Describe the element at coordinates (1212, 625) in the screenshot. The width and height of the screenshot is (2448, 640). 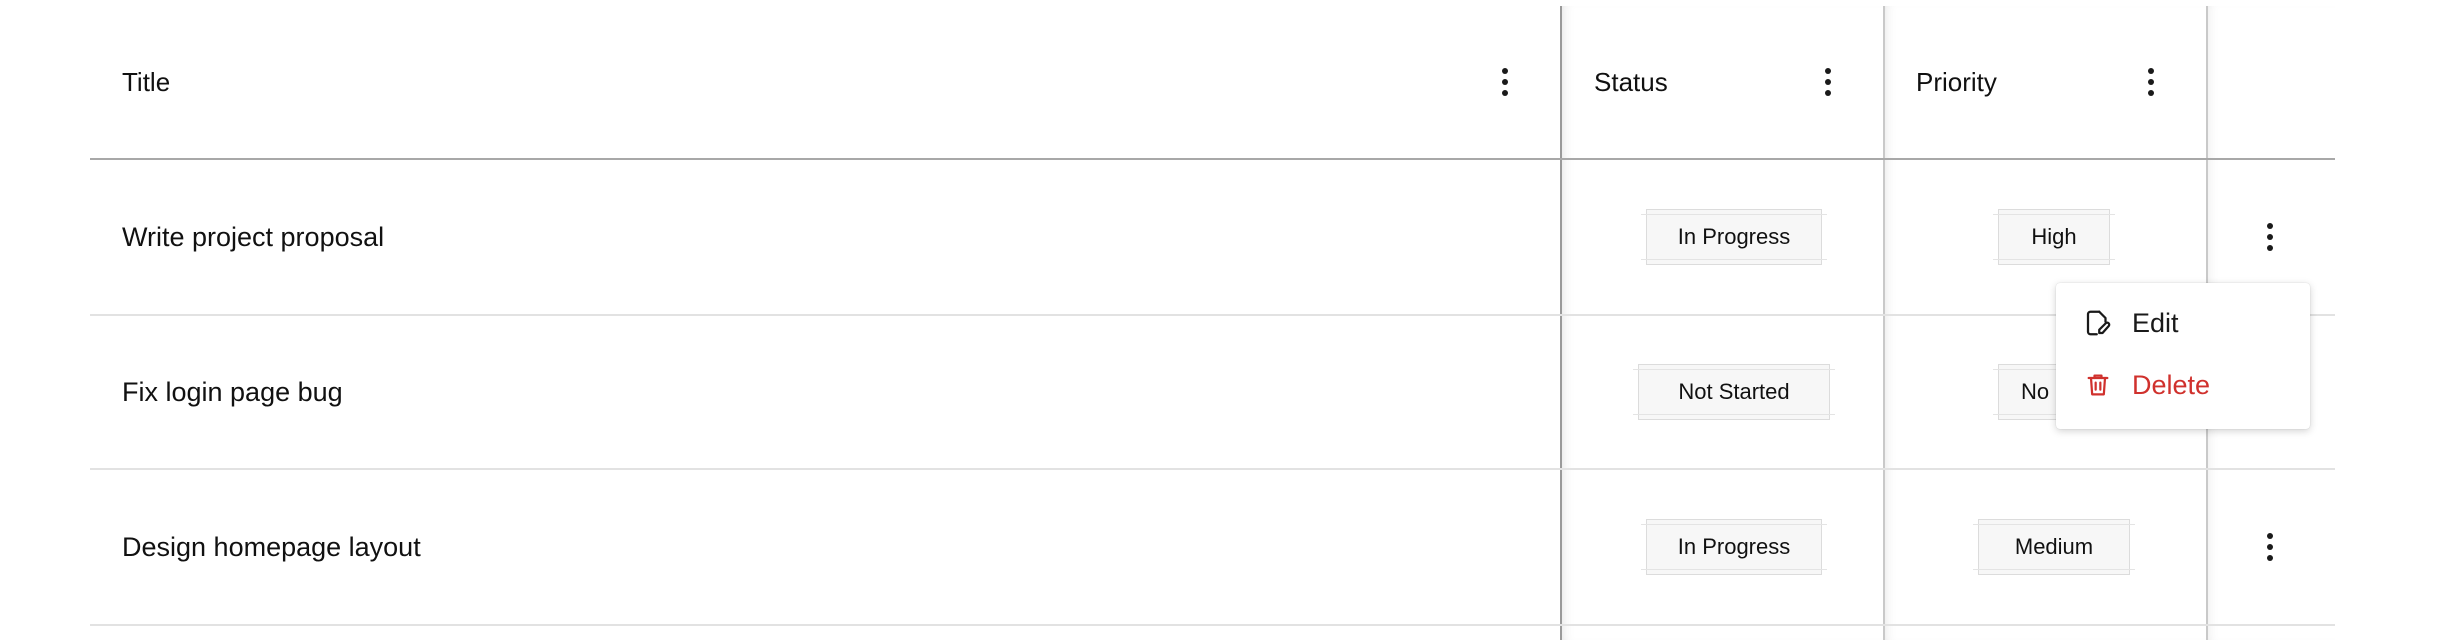
I see `row-divider` at that location.